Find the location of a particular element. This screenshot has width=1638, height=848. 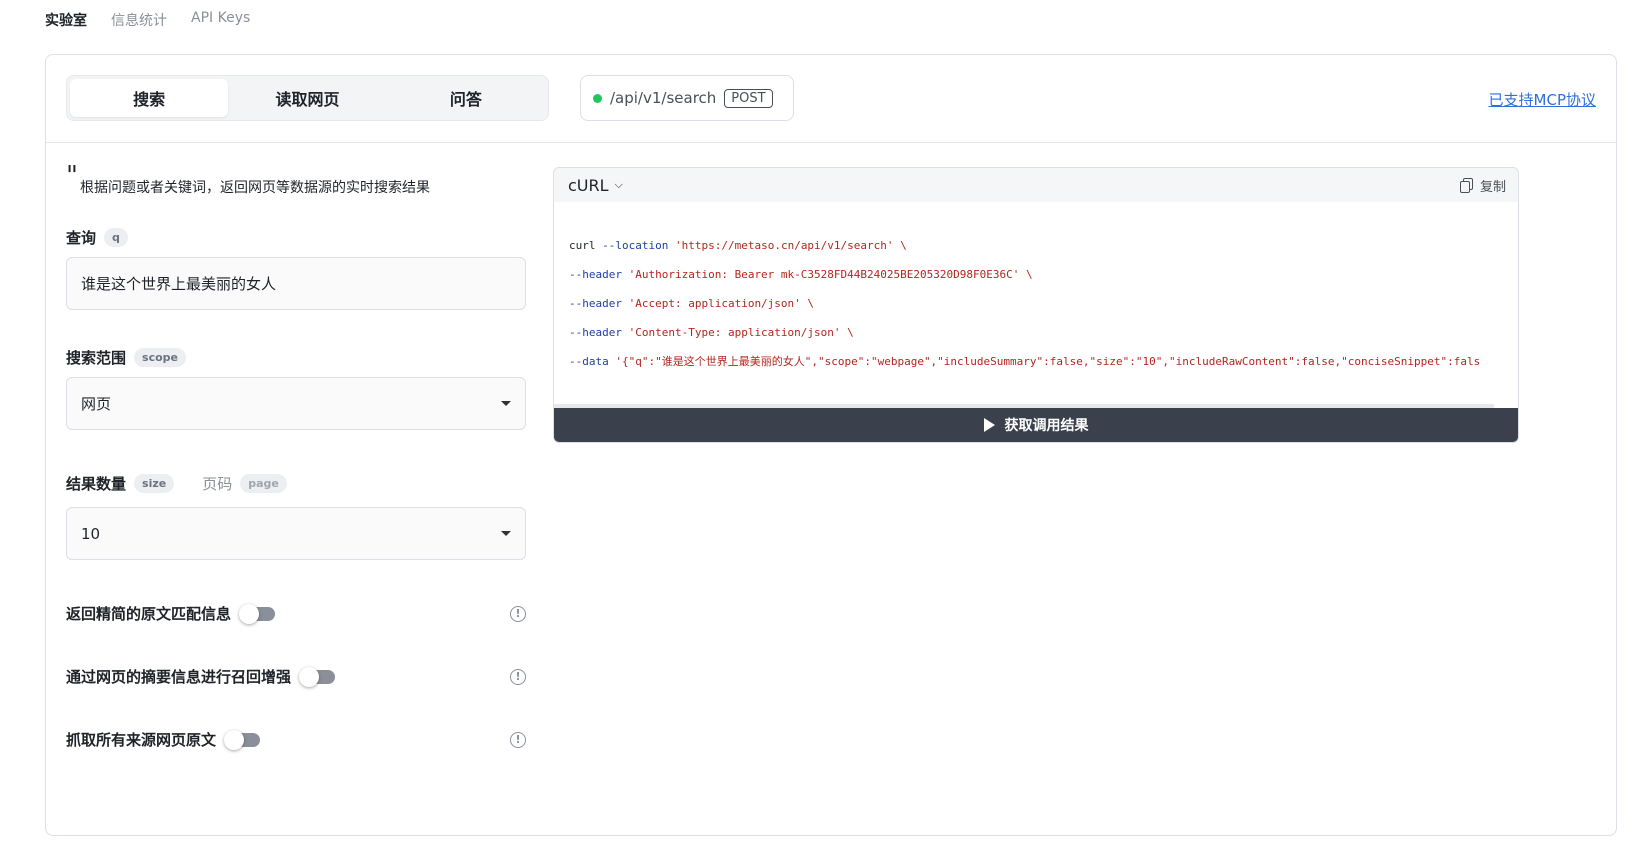

query-param-badge: q is located at coordinates (116, 237).